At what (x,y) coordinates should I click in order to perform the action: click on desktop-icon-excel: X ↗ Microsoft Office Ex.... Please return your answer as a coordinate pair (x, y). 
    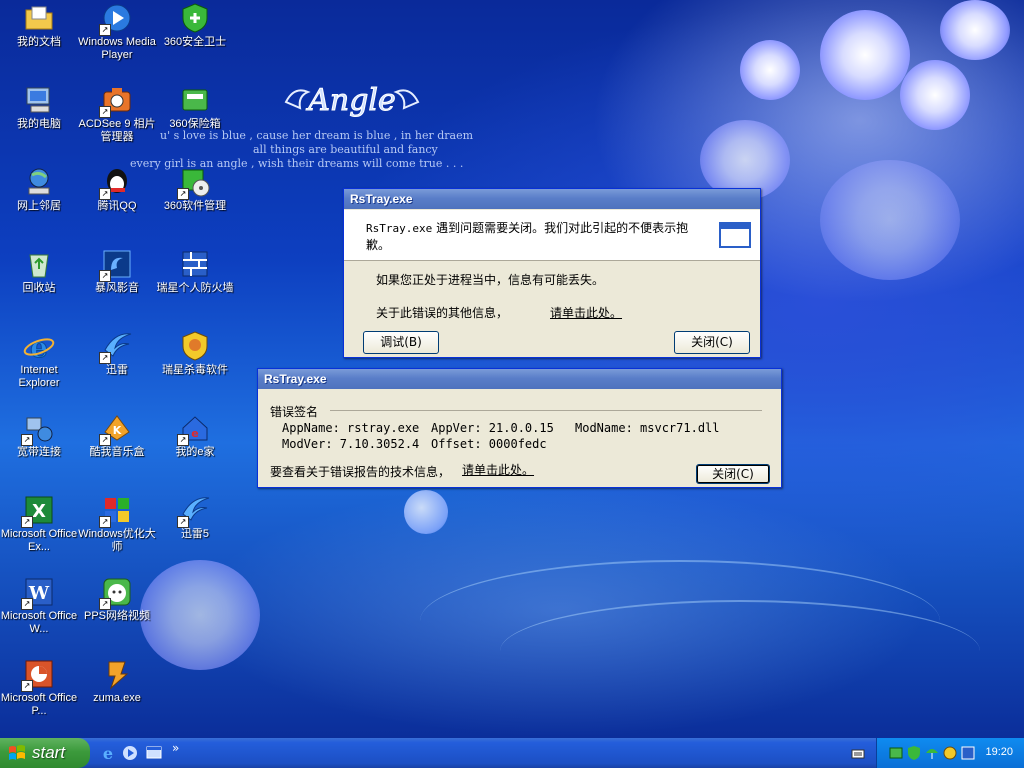
    Looking at the image, I should click on (39, 524).